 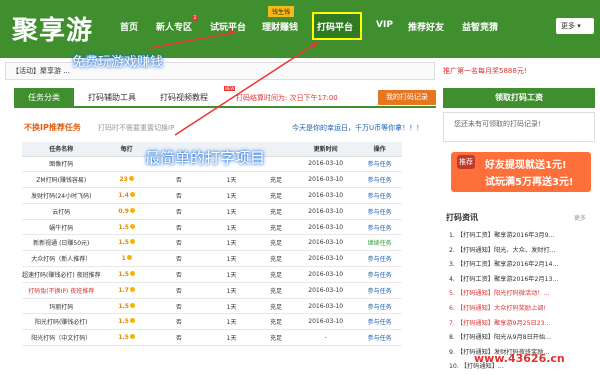 I want to click on arrow-trial, so click(x=193, y=40).